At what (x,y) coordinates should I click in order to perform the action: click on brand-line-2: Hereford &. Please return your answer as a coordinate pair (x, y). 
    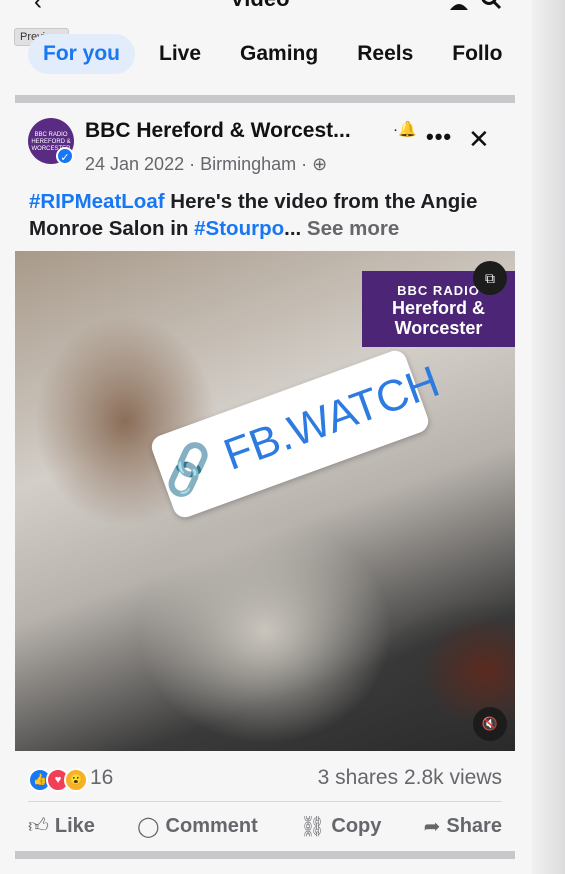
    Looking at the image, I should click on (438, 308).